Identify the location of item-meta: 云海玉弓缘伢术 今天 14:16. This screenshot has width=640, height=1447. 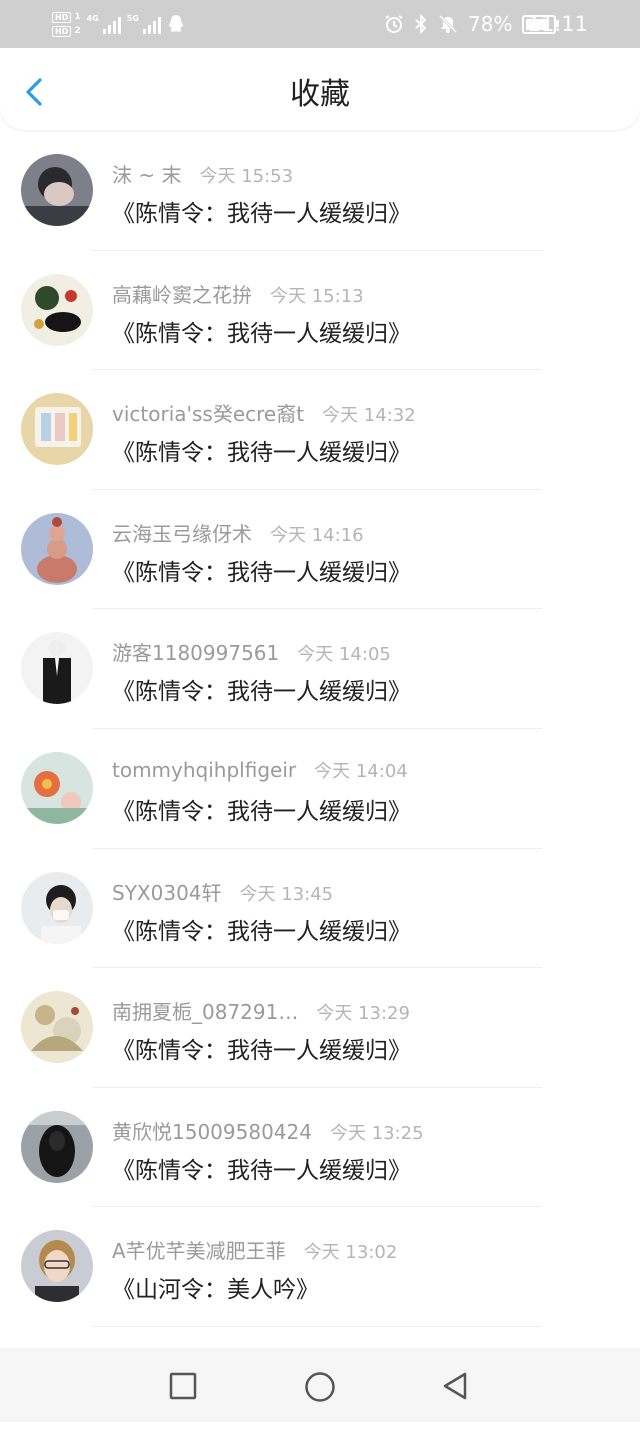
(238, 532).